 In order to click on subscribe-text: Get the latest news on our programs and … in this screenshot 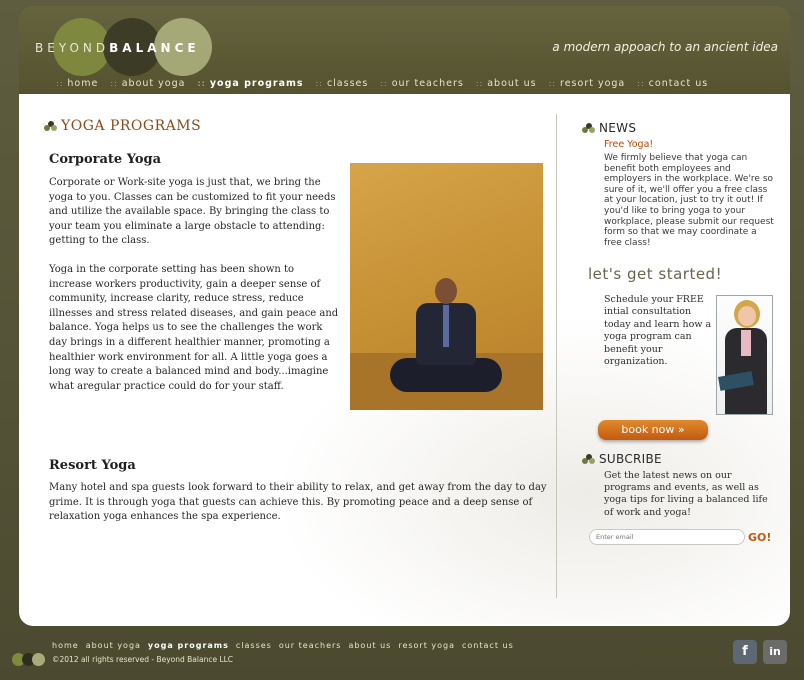, I will do `click(686, 494)`.